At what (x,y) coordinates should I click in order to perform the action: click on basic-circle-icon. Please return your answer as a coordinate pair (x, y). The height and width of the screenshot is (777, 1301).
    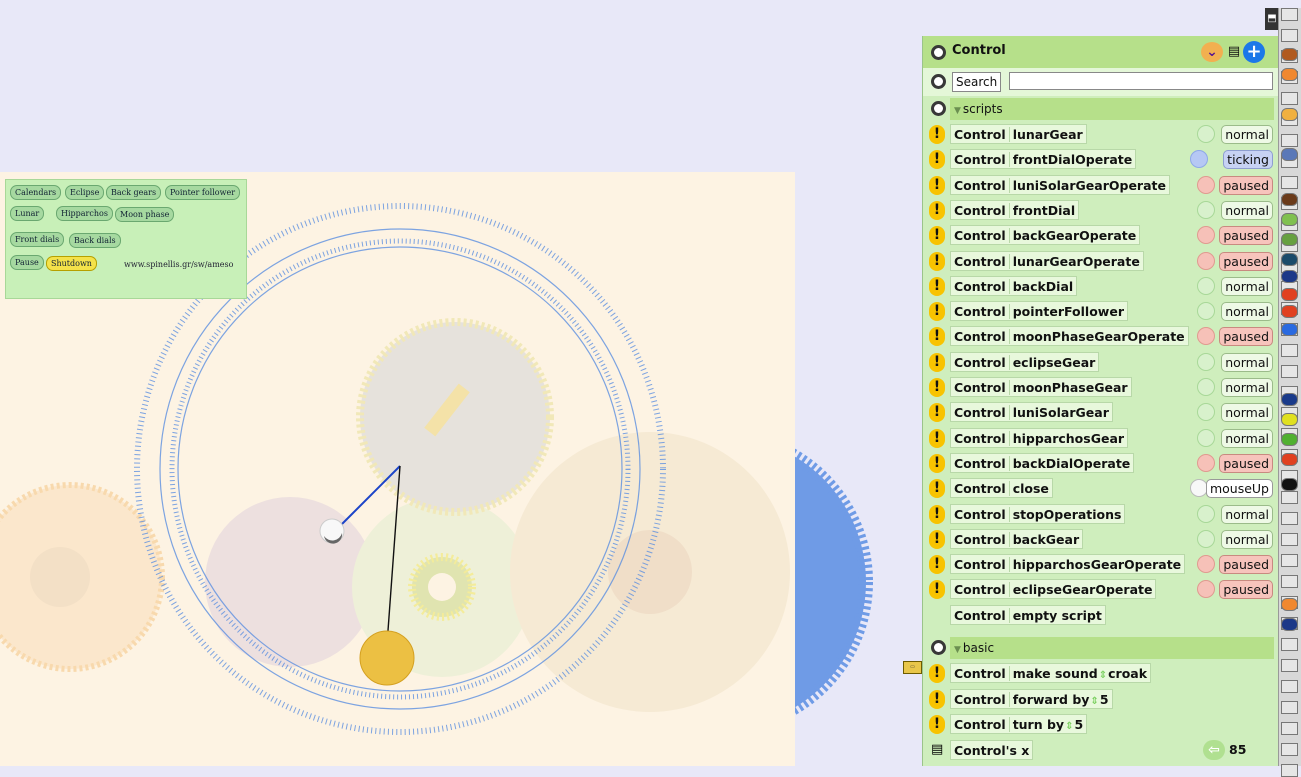
    Looking at the image, I should click on (938, 647).